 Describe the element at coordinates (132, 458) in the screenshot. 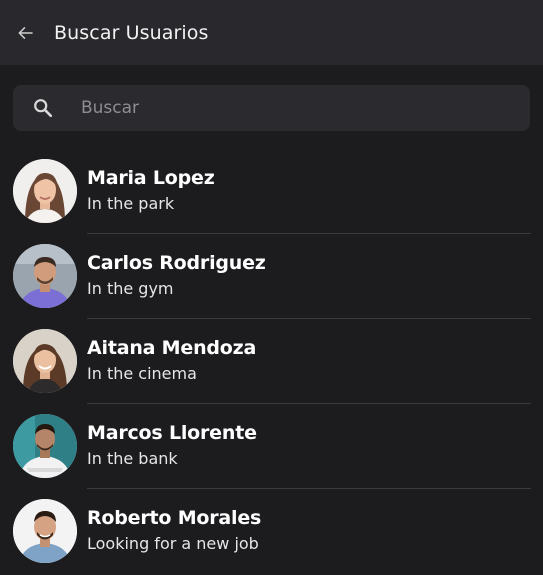

I see `user-status: In the bank` at that location.